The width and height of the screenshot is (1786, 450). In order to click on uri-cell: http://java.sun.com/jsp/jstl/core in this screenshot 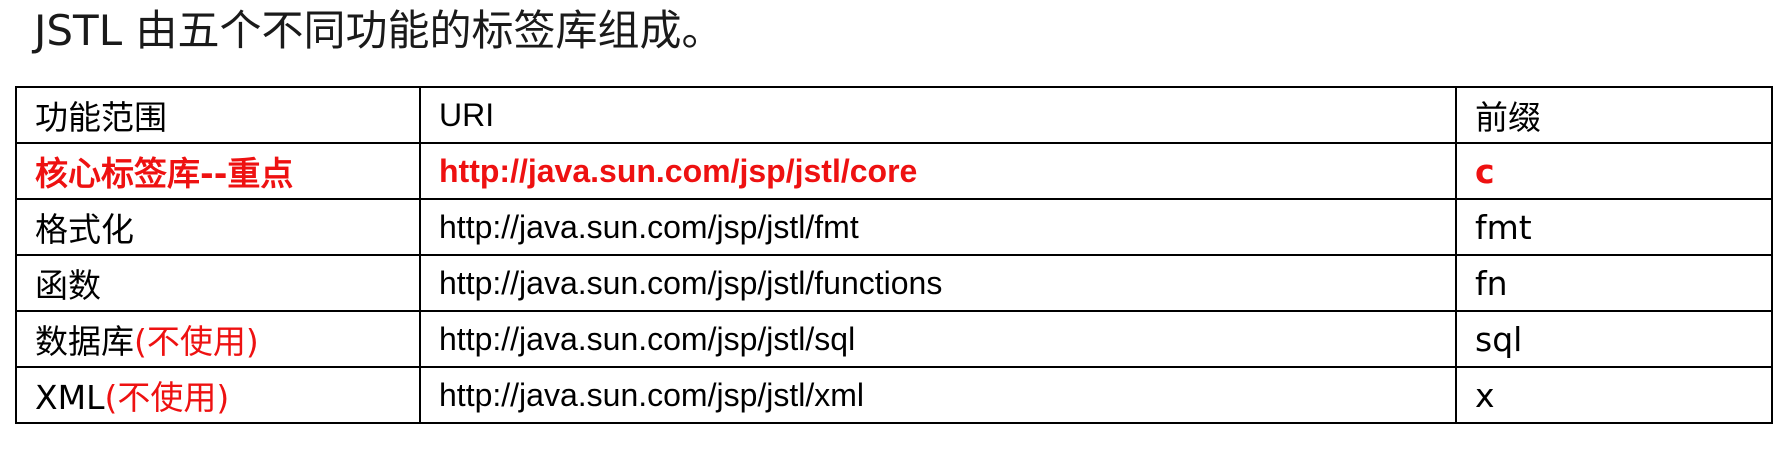, I will do `click(938, 171)`.